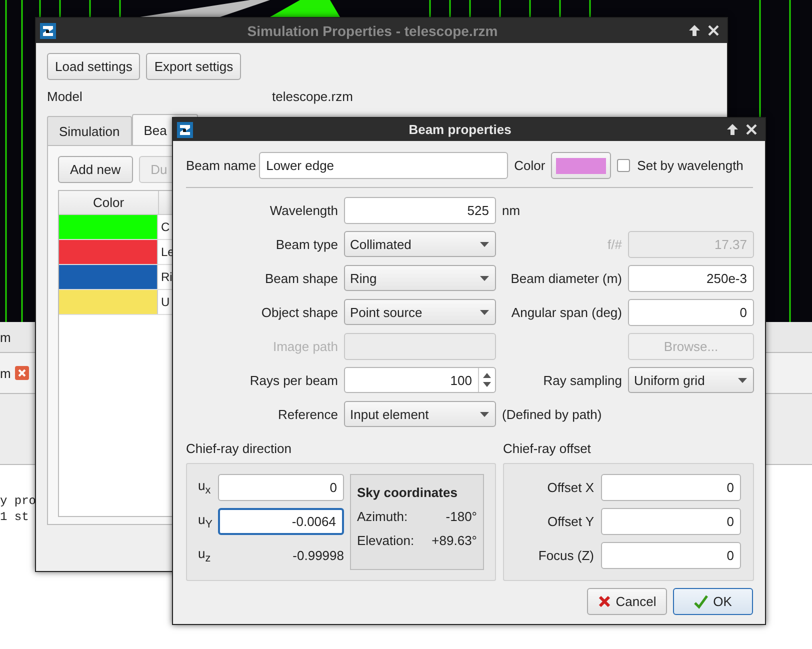  What do you see at coordinates (93, 66) in the screenshot?
I see `settings-button: Load settings` at bounding box center [93, 66].